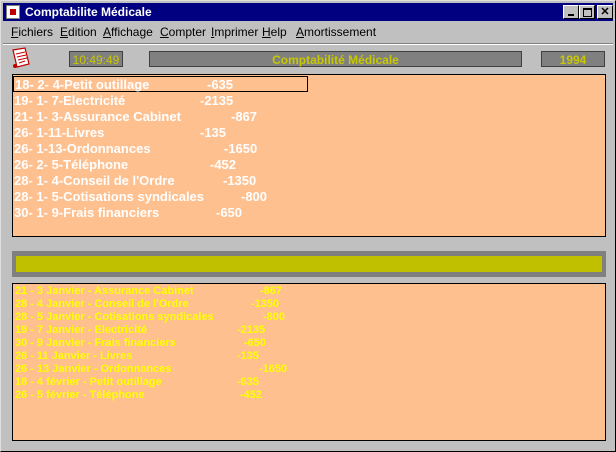 The image size is (616, 452). I want to click on menu-amortissement: Amortissement, so click(336, 32).